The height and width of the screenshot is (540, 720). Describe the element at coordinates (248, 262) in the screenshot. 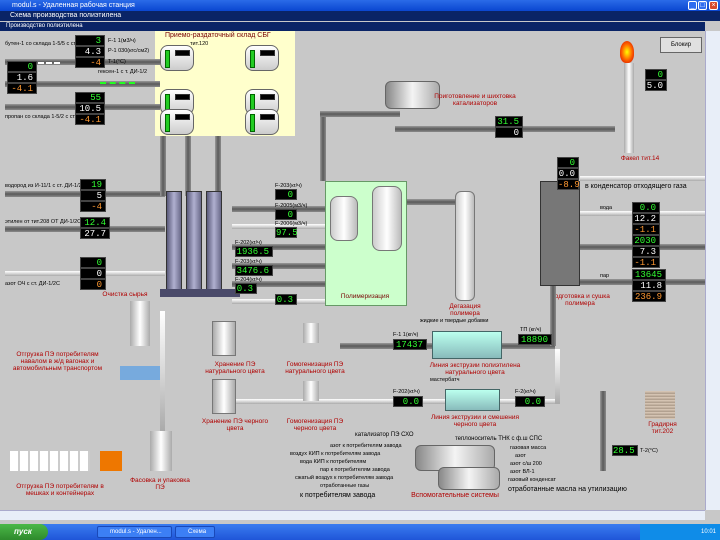

I see `tag-label: F-203(кг/ч)` at that location.